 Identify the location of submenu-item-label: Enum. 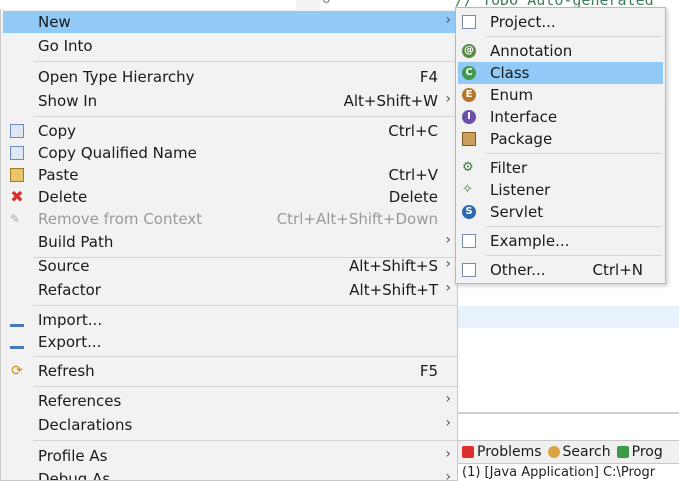
(512, 95).